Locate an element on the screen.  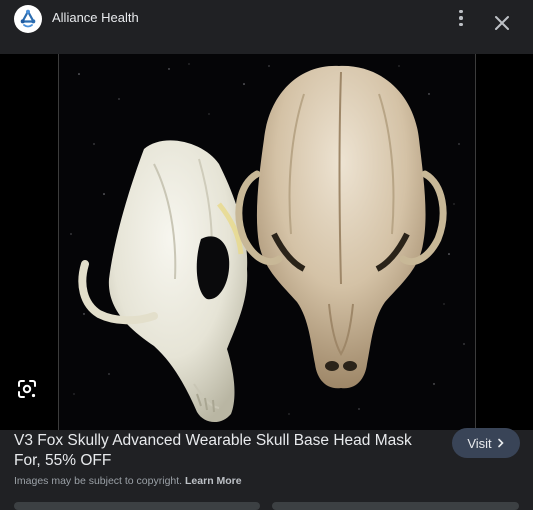
lens-search-button is located at coordinates (27, 389).